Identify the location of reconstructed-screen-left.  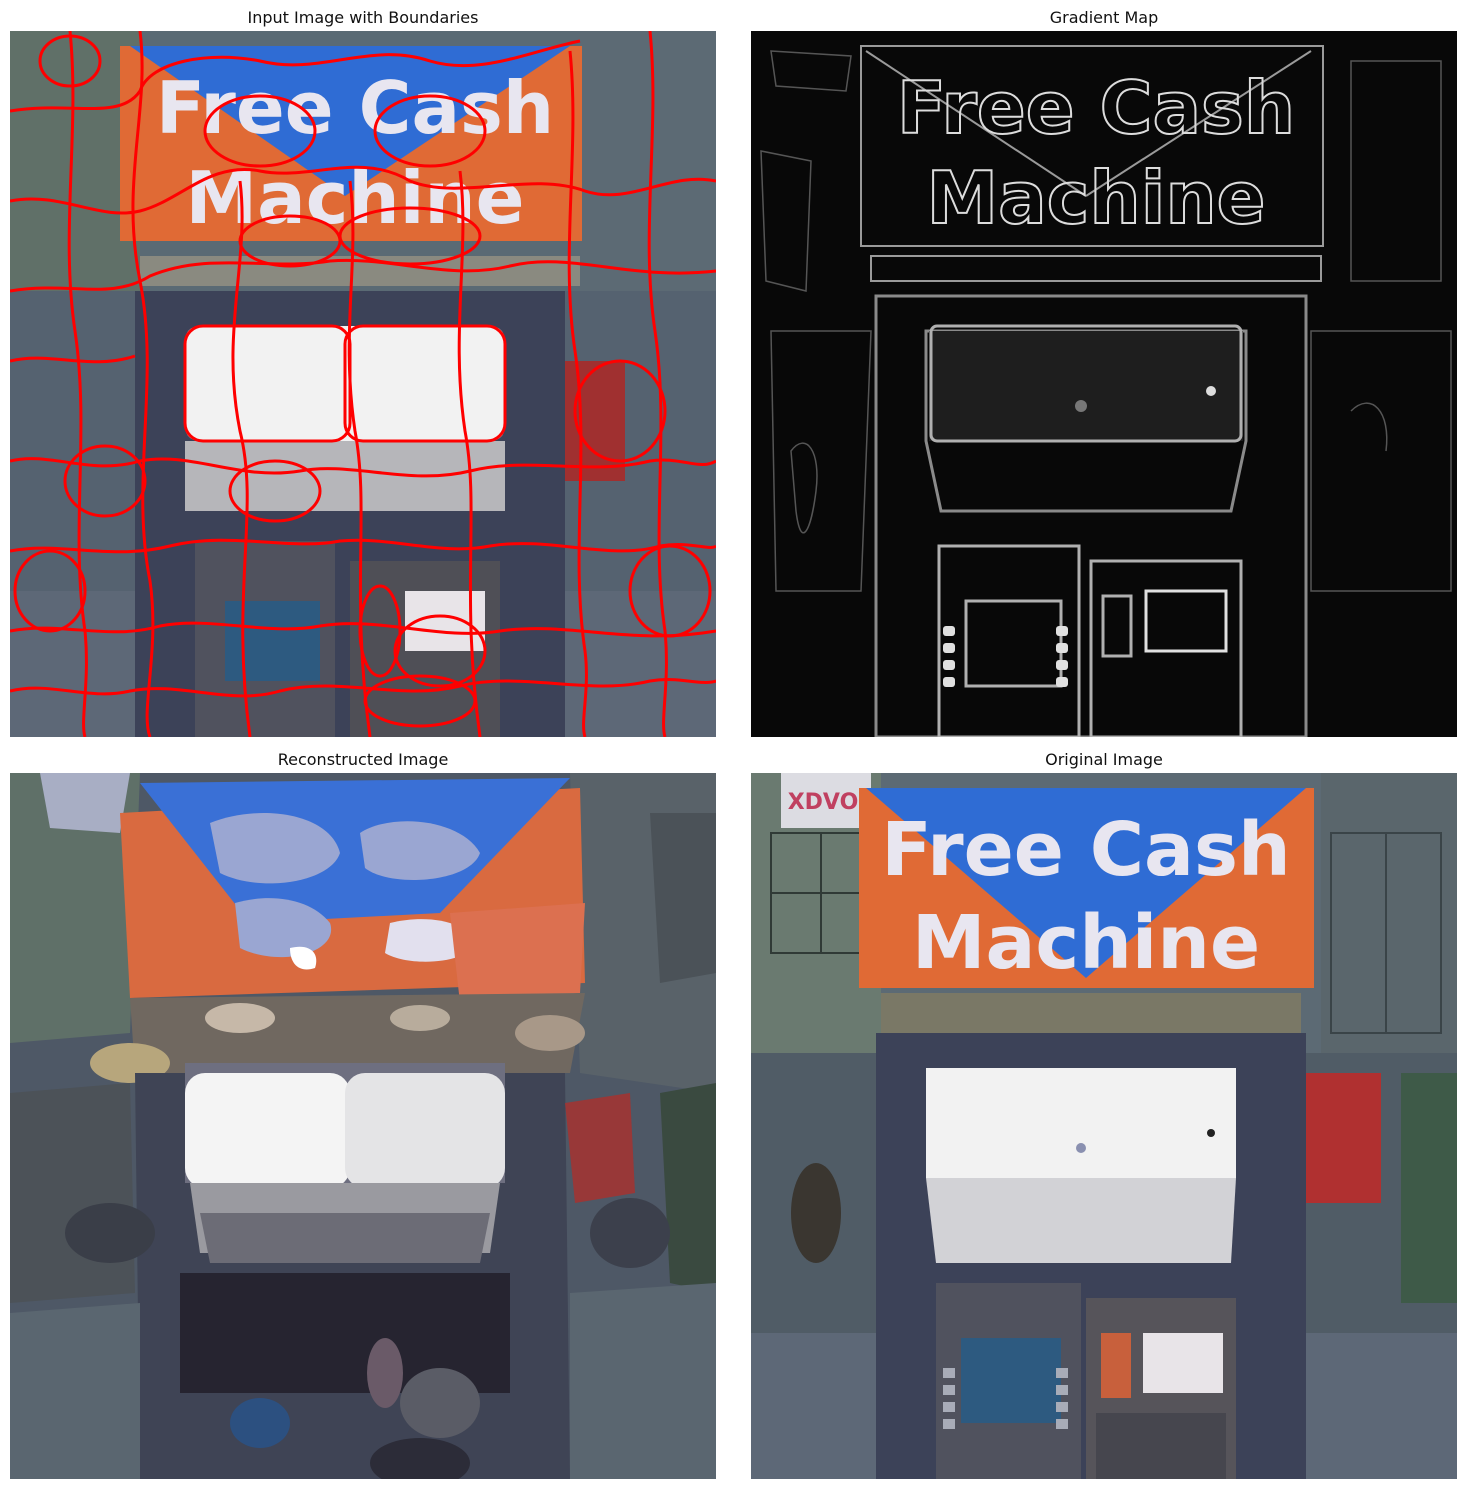
(267, 1130).